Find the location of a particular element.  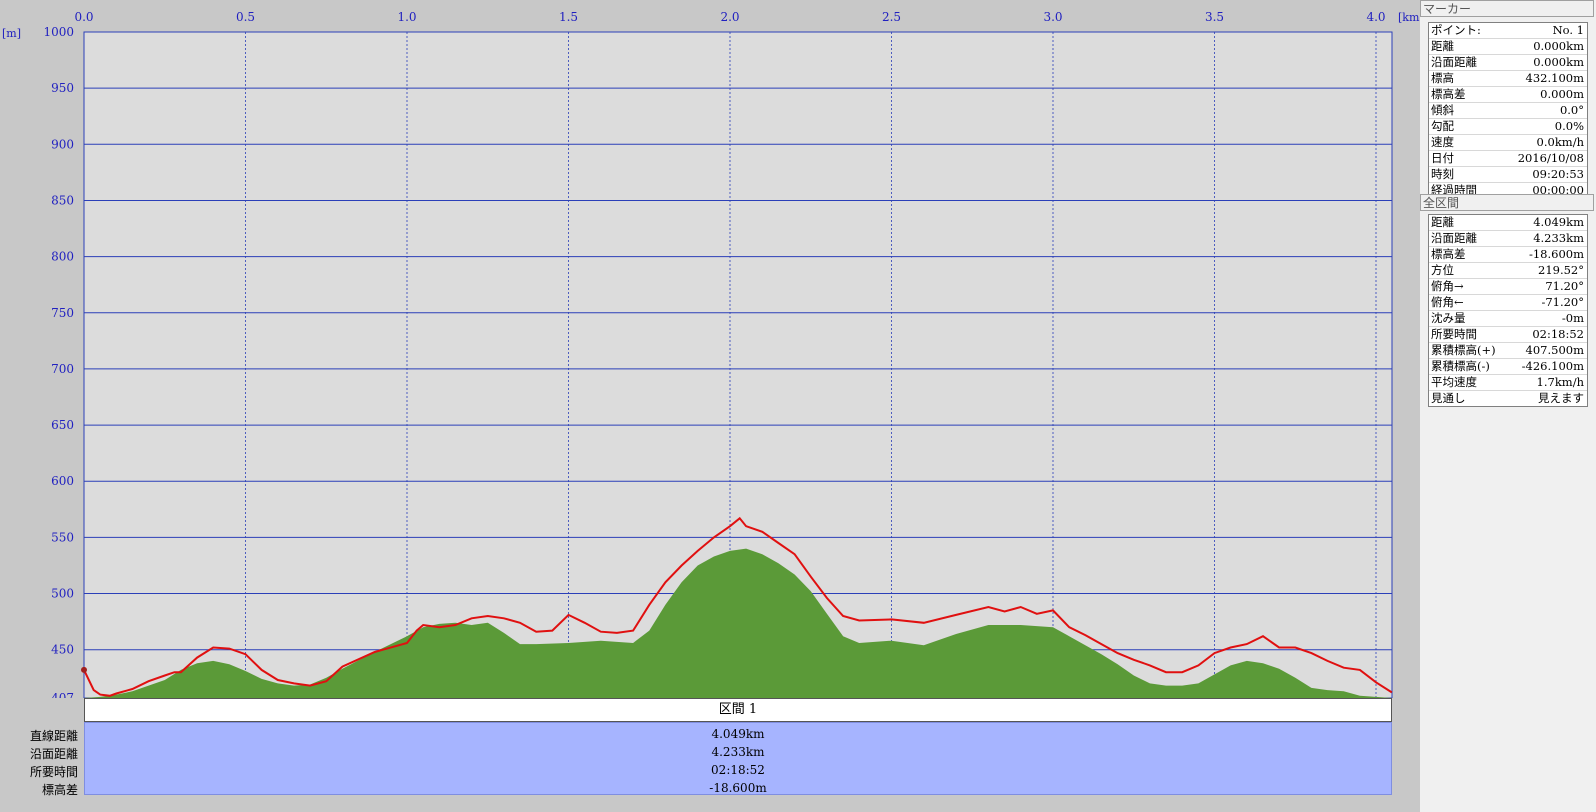

x-tick-label: 3.5 is located at coordinates (1214, 17).